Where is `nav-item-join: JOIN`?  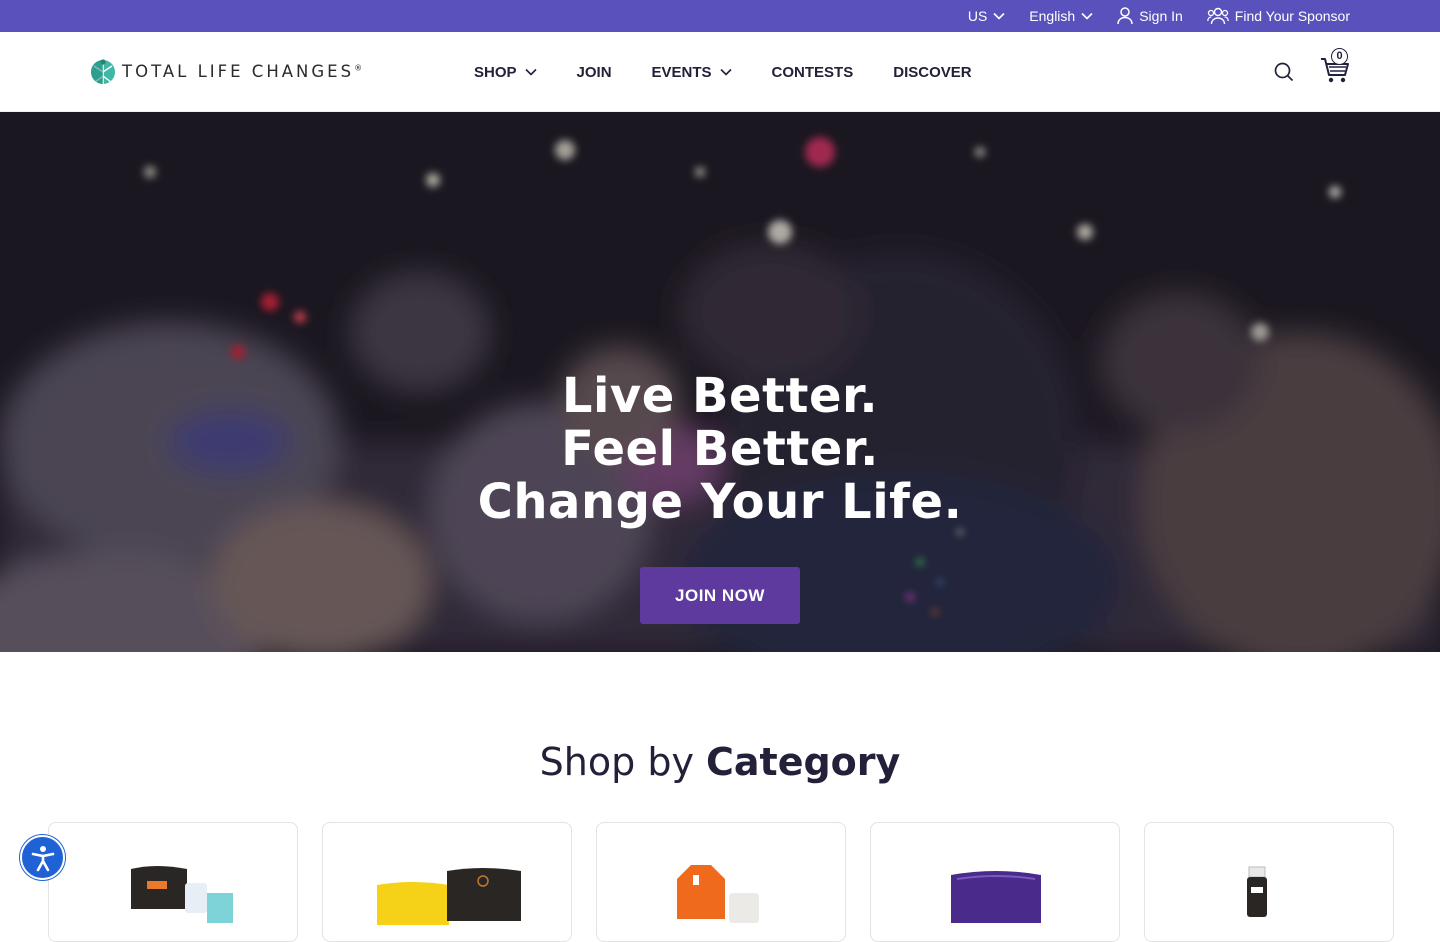
nav-item-join: JOIN is located at coordinates (594, 72).